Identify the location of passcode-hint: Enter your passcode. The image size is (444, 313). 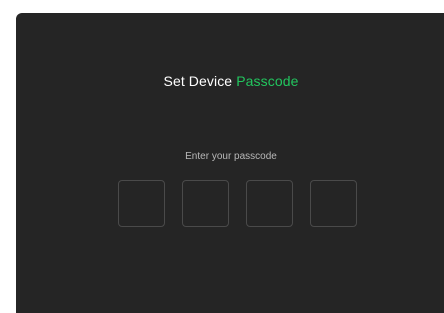
(231, 156).